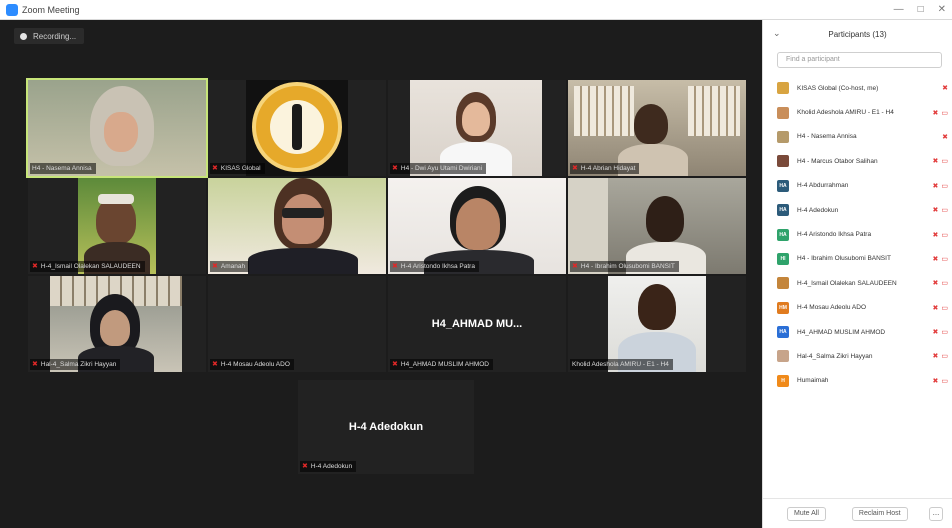 Image resolution: width=952 pixels, height=528 pixels. What do you see at coordinates (857, 259) in the screenshot?
I see `participant-row: HI H4 - Ibrahim Olusubomi BANSIT ✖ ▭` at bounding box center [857, 259].